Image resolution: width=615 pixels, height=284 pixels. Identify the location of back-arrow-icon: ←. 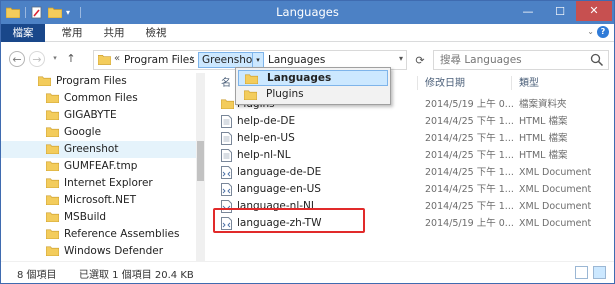
(17, 59).